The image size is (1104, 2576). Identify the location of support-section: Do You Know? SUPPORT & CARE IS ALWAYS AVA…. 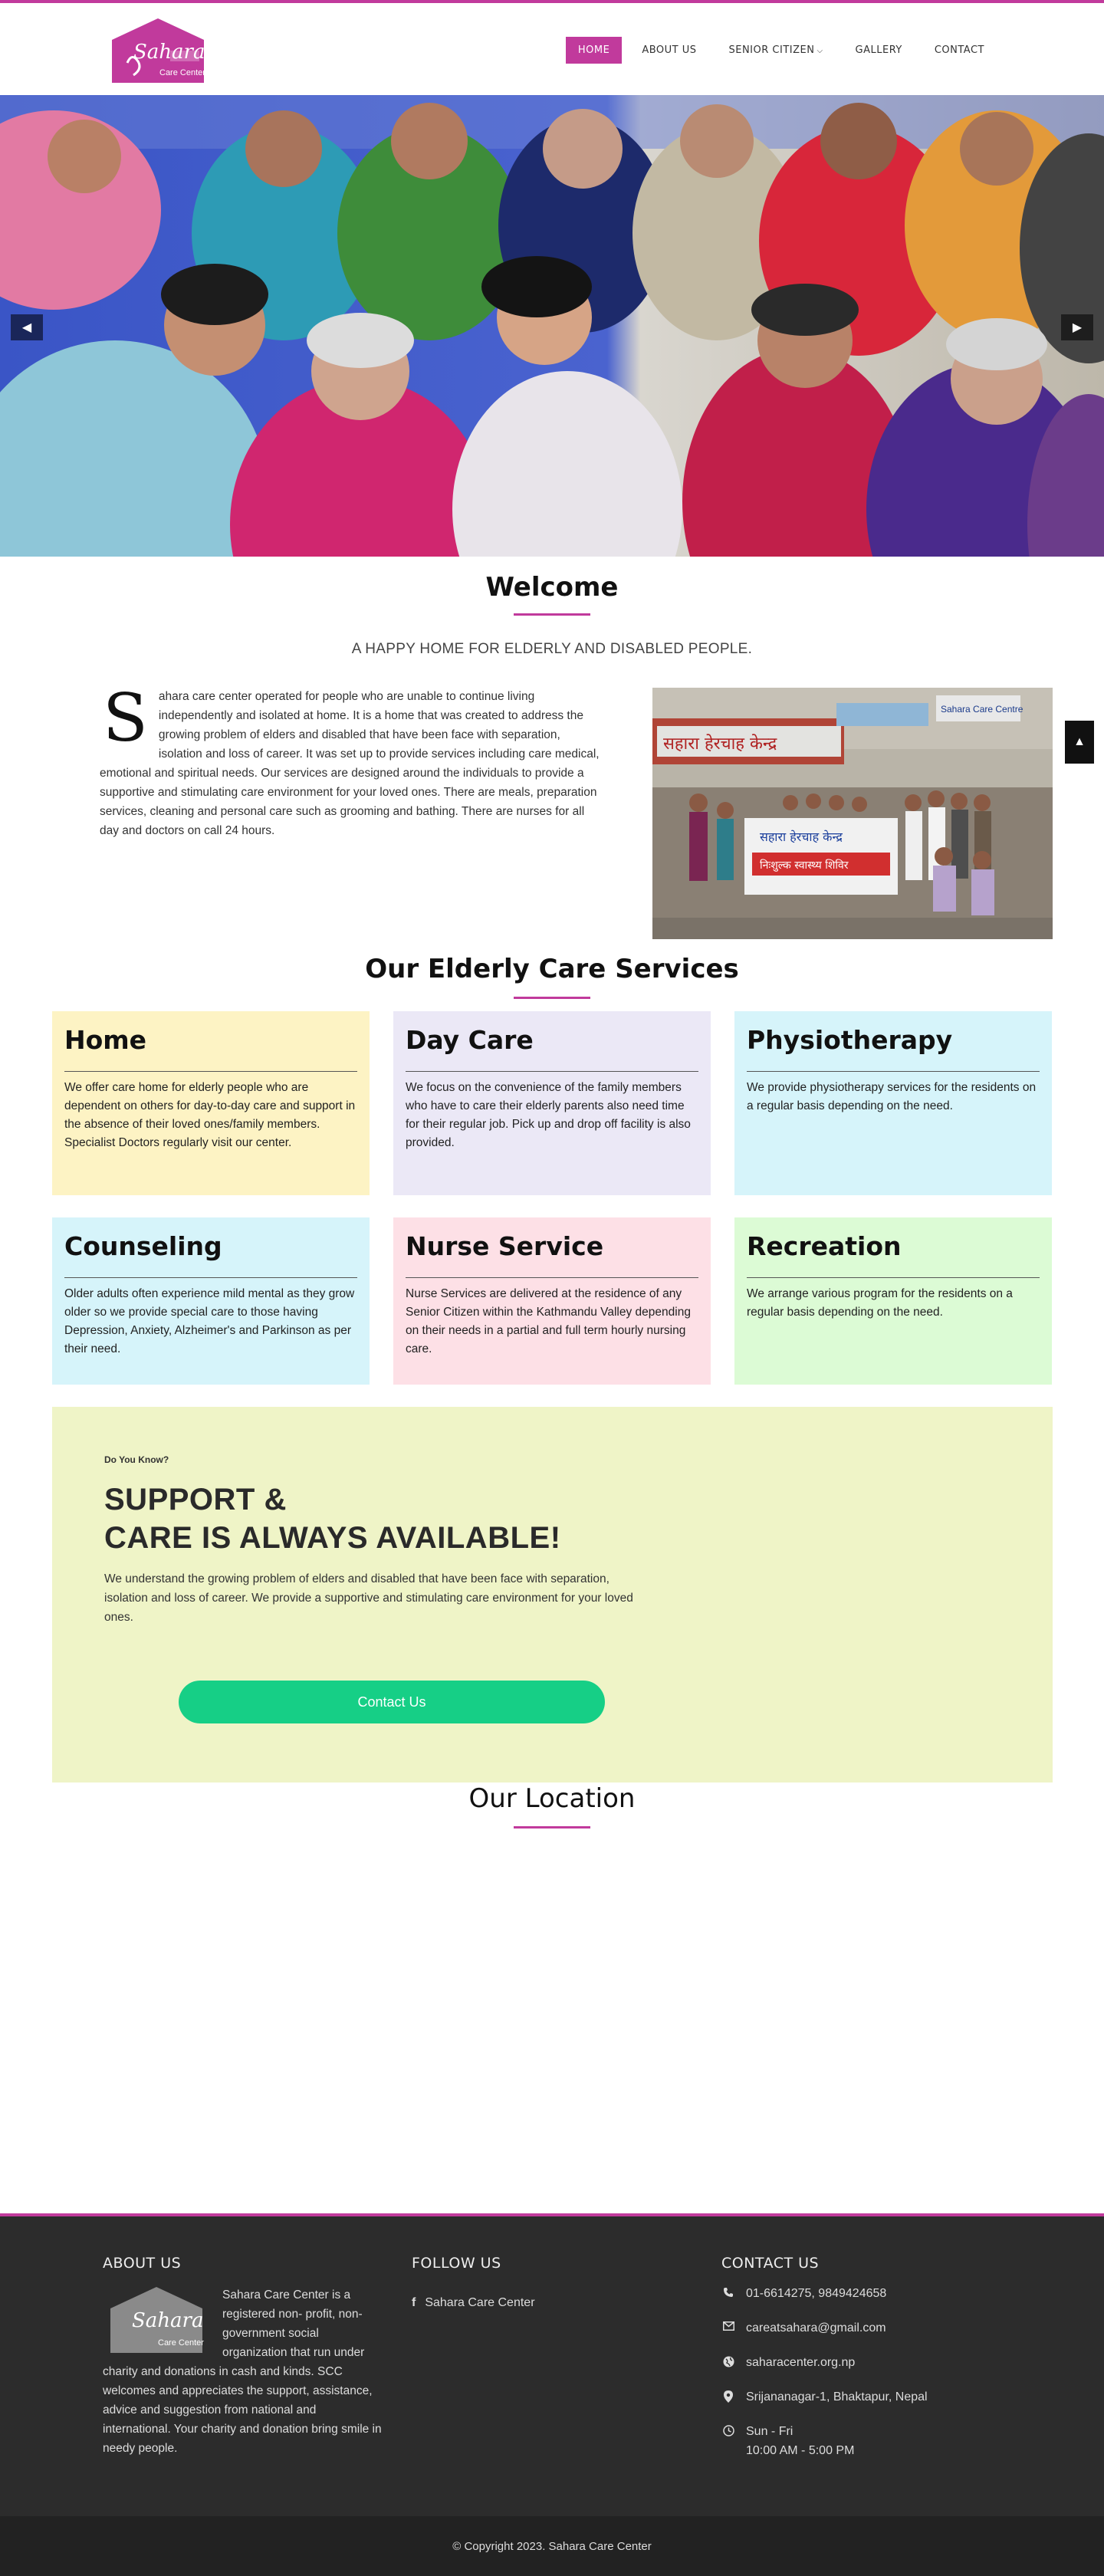
(552, 1595).